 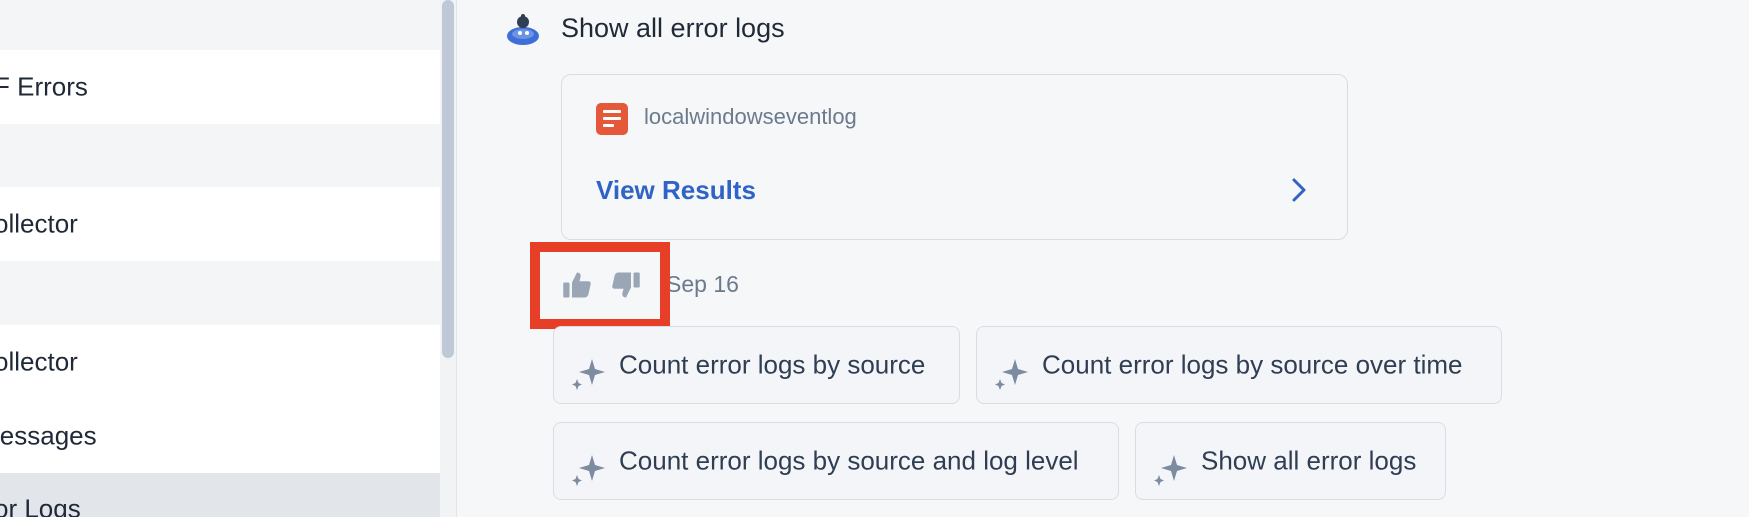 I want to click on view-results-link: View Results, so click(x=676, y=190).